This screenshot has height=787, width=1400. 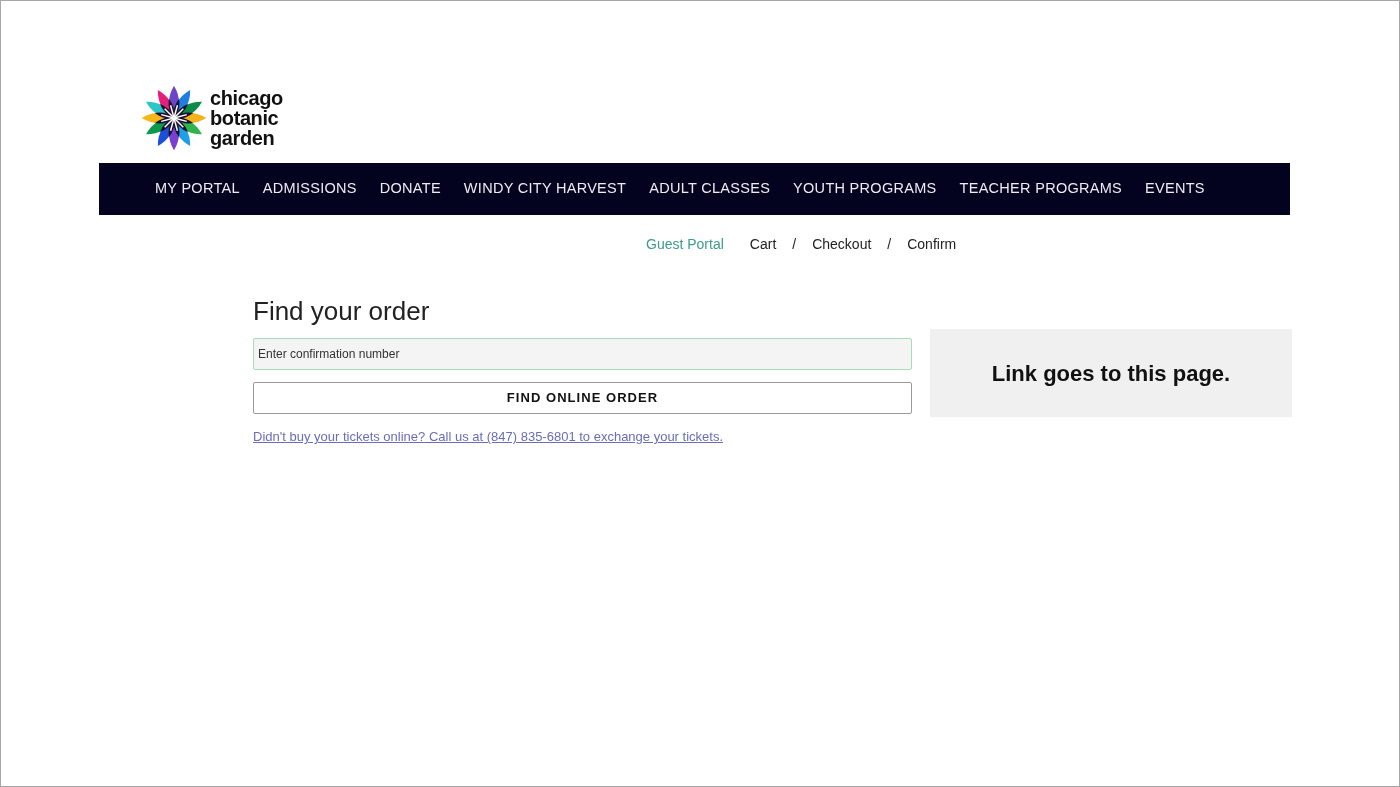 I want to click on nav-link: EVENTS, so click(x=1175, y=189).